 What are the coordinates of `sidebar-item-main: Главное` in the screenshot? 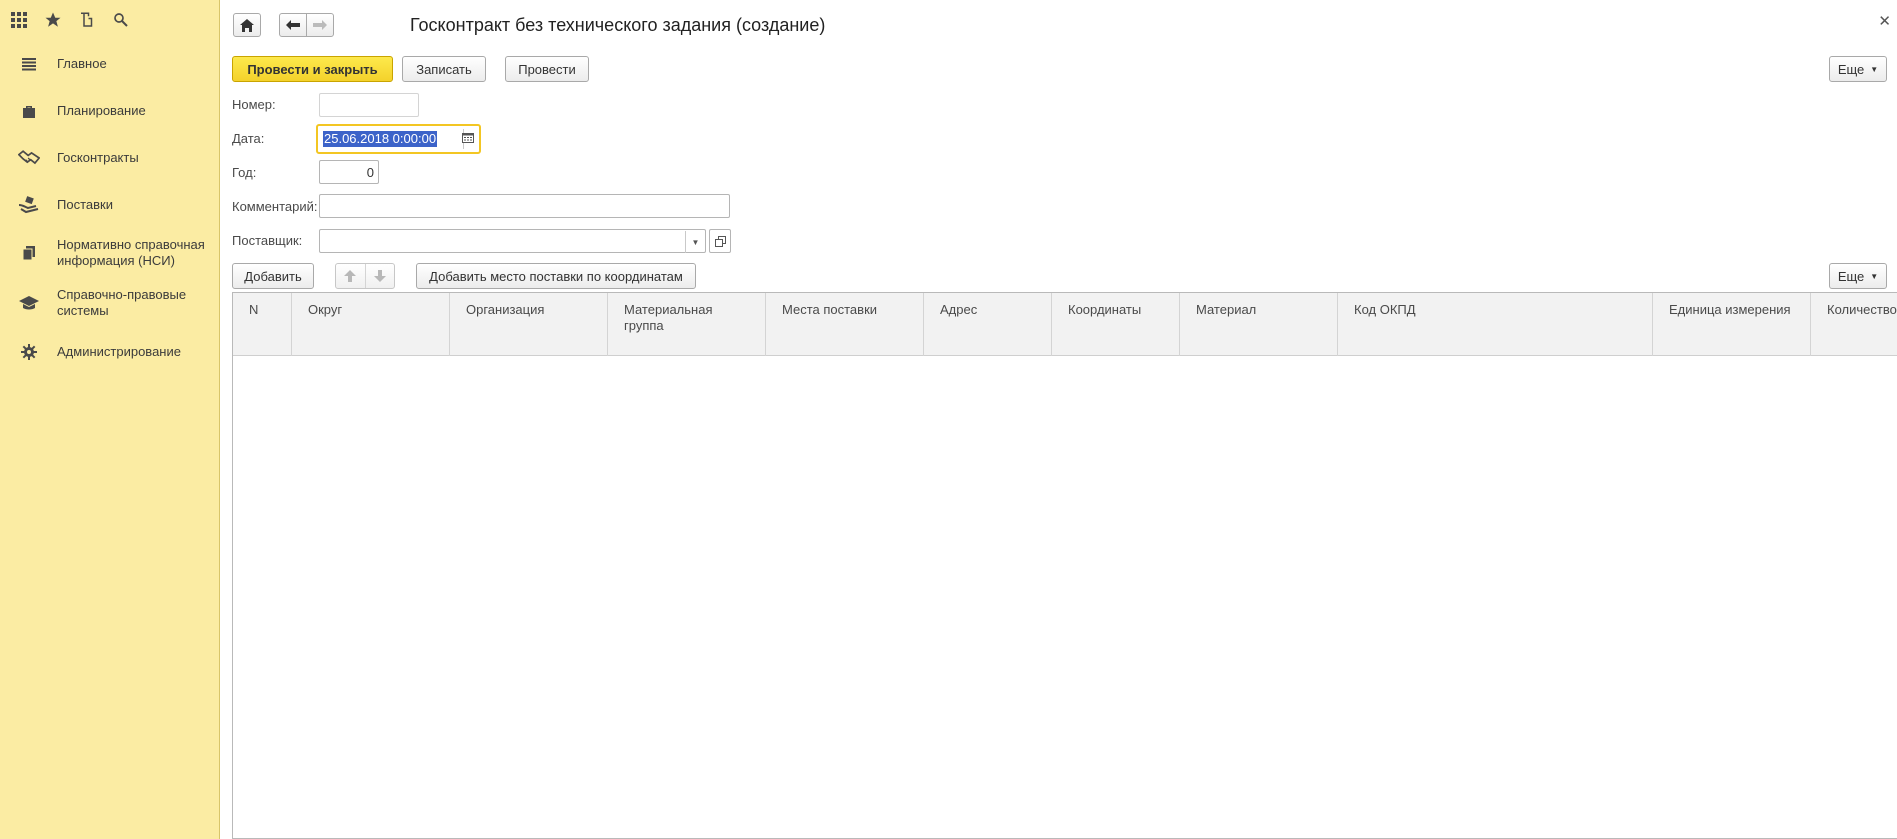 It's located at (109, 63).